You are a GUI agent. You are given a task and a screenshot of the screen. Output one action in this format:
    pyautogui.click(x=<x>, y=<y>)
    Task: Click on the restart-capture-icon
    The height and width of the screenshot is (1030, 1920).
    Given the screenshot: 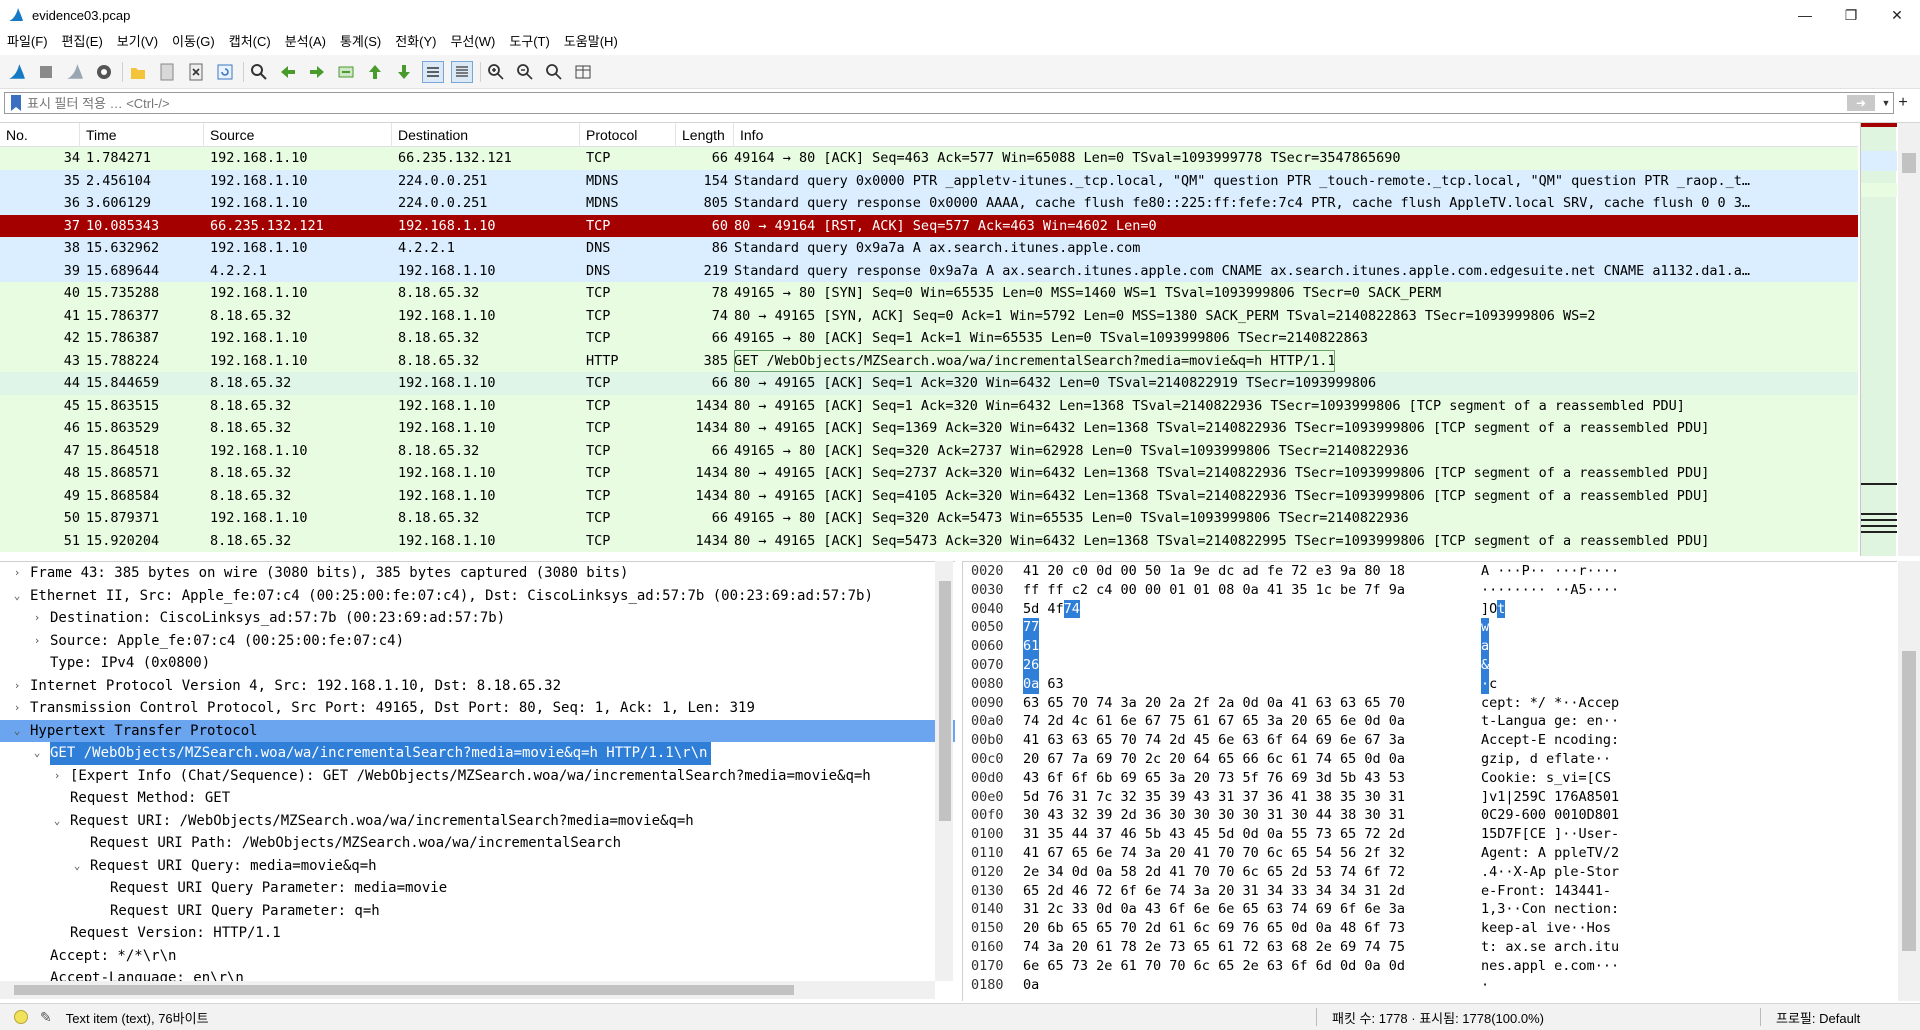 What is the action you would take?
    pyautogui.click(x=75, y=72)
    